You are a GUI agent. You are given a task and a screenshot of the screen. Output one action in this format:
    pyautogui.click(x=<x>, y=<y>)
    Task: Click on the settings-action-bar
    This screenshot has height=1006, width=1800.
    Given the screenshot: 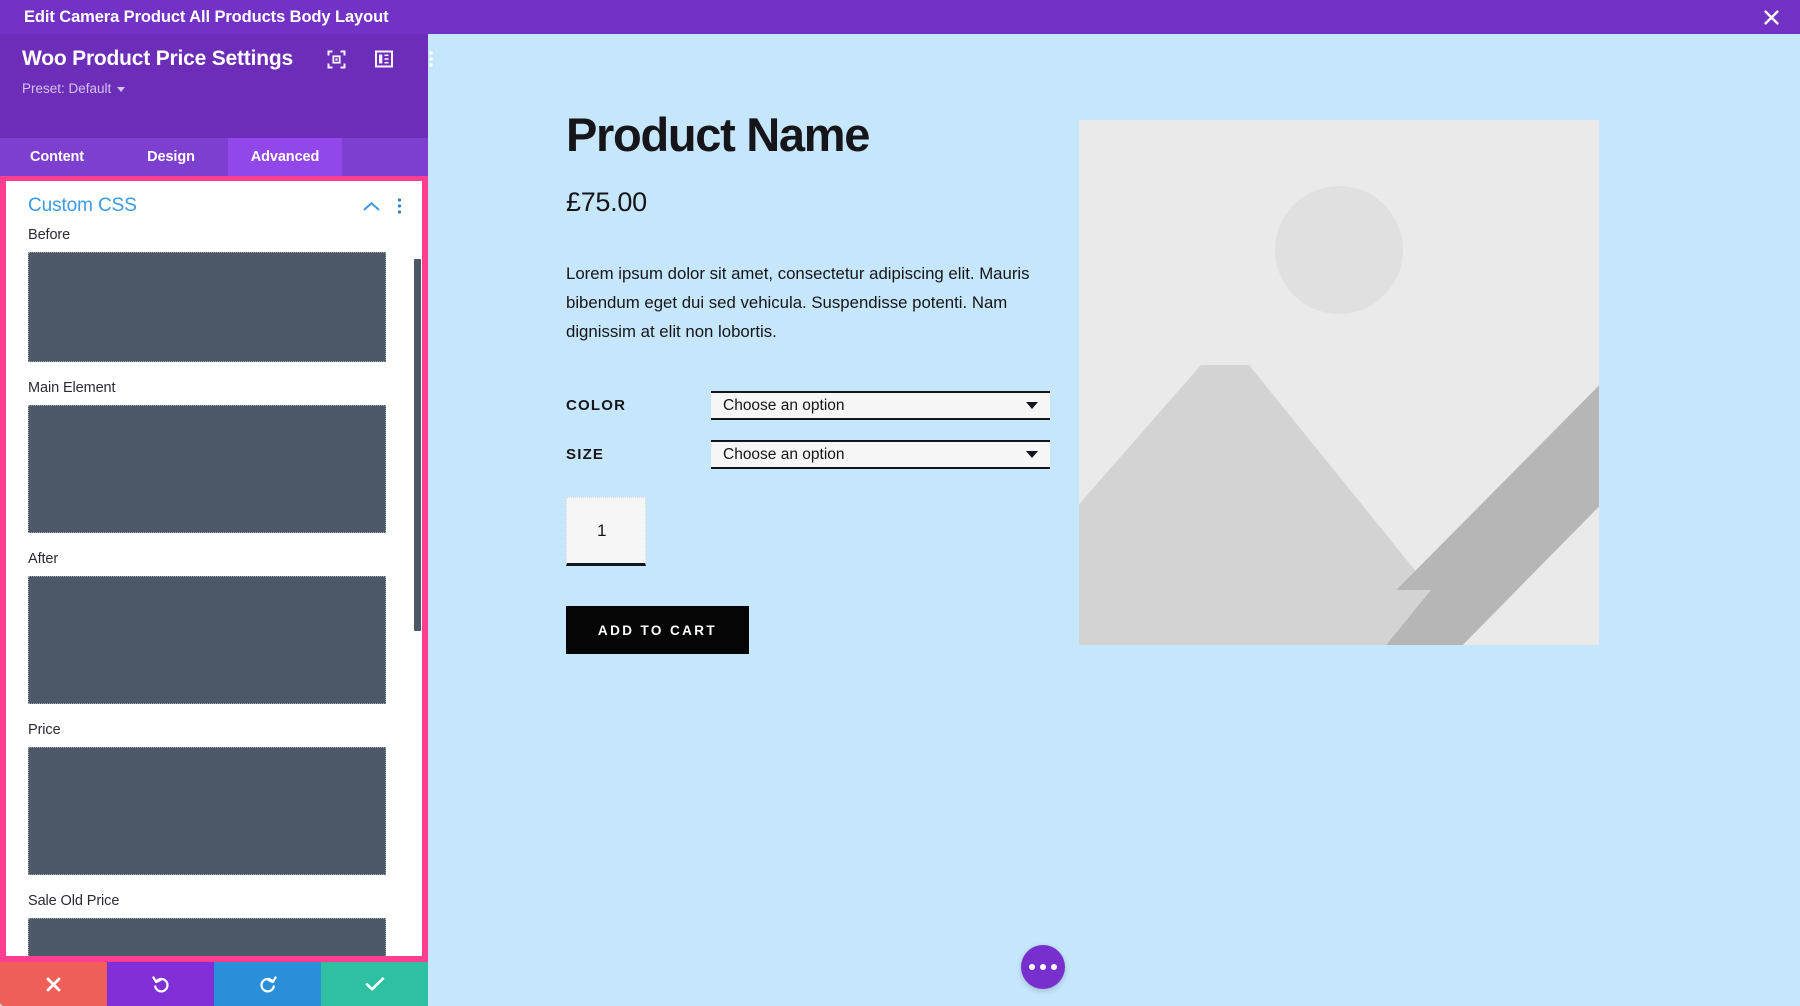 What is the action you would take?
    pyautogui.click(x=214, y=984)
    